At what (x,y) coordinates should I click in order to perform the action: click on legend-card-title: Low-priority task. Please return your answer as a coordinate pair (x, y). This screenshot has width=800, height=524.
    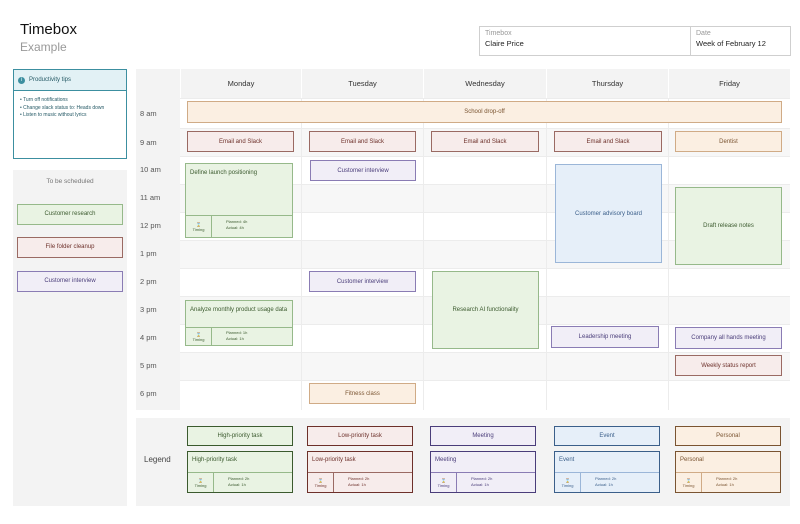
    Looking at the image, I should click on (334, 460).